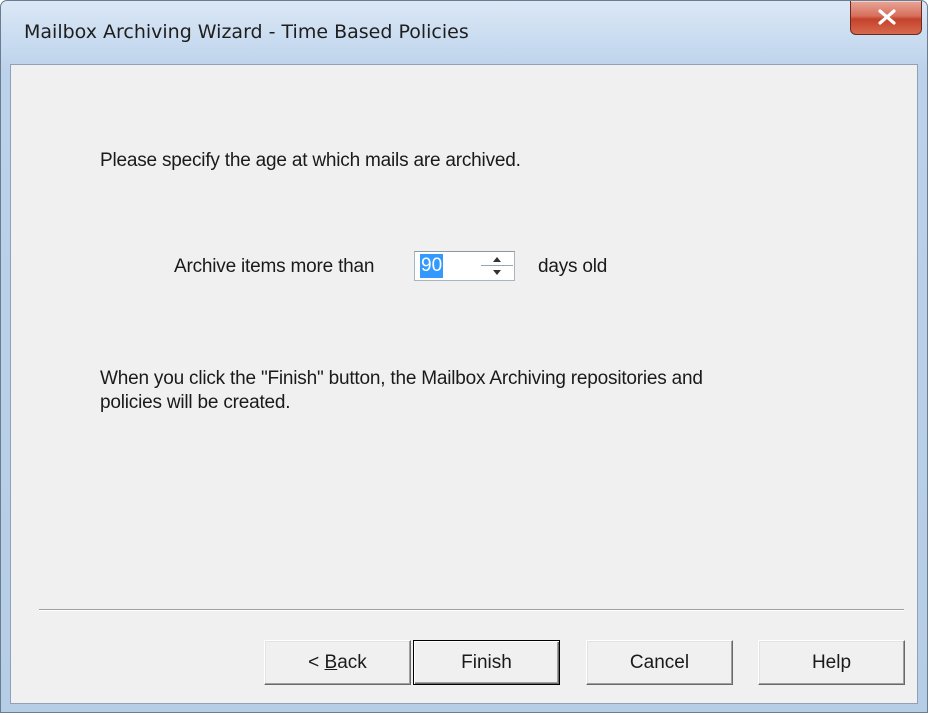 Image resolution: width=928 pixels, height=713 pixels. Describe the element at coordinates (432, 266) in the screenshot. I see `days-input: 90` at that location.